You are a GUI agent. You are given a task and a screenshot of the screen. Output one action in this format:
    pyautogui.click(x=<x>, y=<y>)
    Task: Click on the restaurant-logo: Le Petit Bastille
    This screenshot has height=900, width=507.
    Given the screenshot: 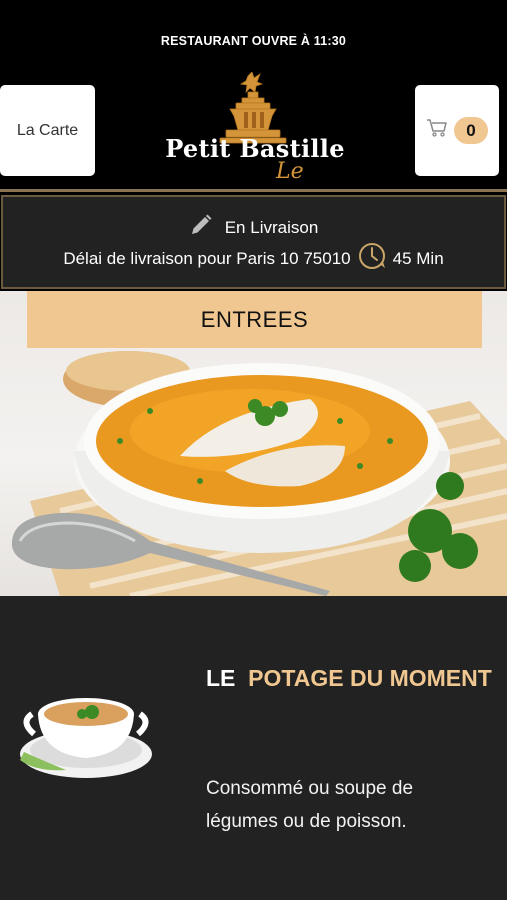 What is the action you would take?
    pyautogui.click(x=255, y=127)
    